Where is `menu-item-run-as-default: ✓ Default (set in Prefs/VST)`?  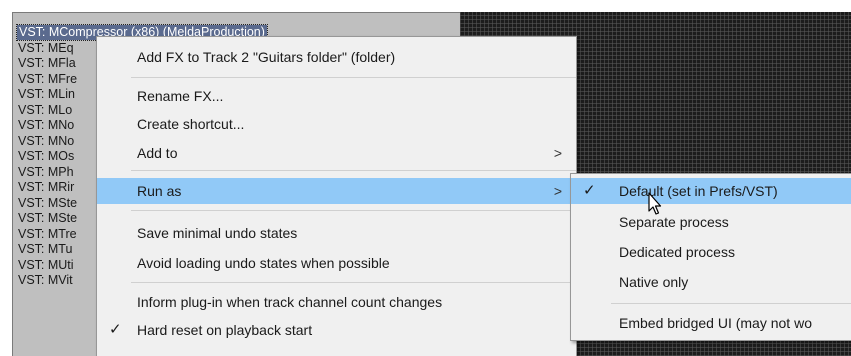
menu-item-run-as-default: ✓ Default (set in Prefs/VST) is located at coordinates (711, 191).